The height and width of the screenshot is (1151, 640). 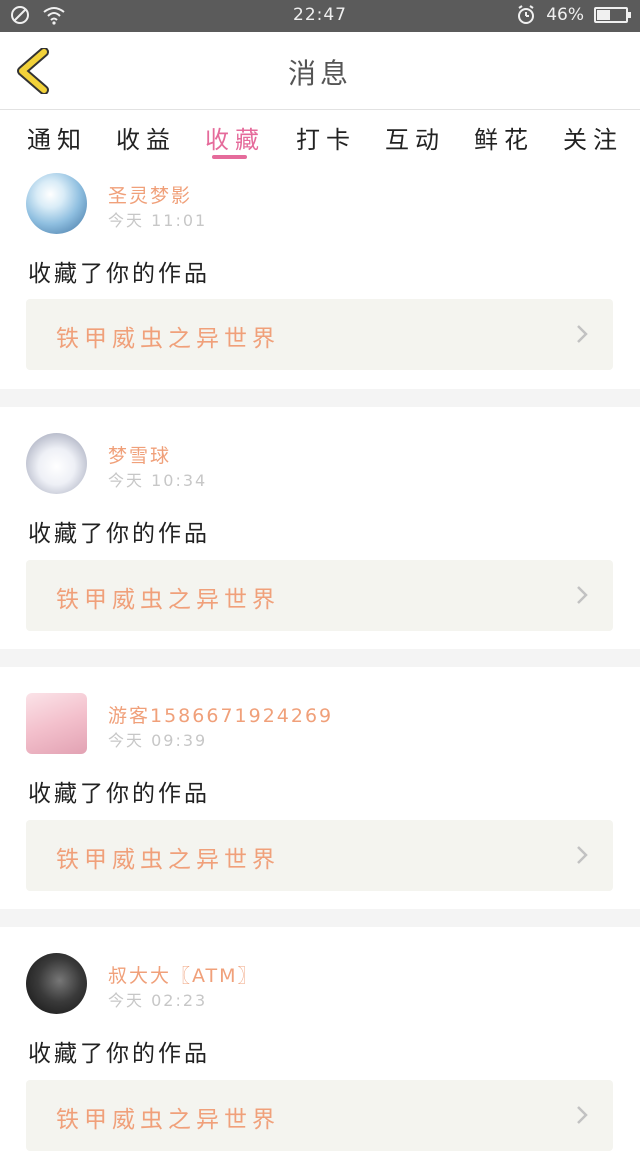 I want to click on message-time: 今天 11:01, so click(x=158, y=220).